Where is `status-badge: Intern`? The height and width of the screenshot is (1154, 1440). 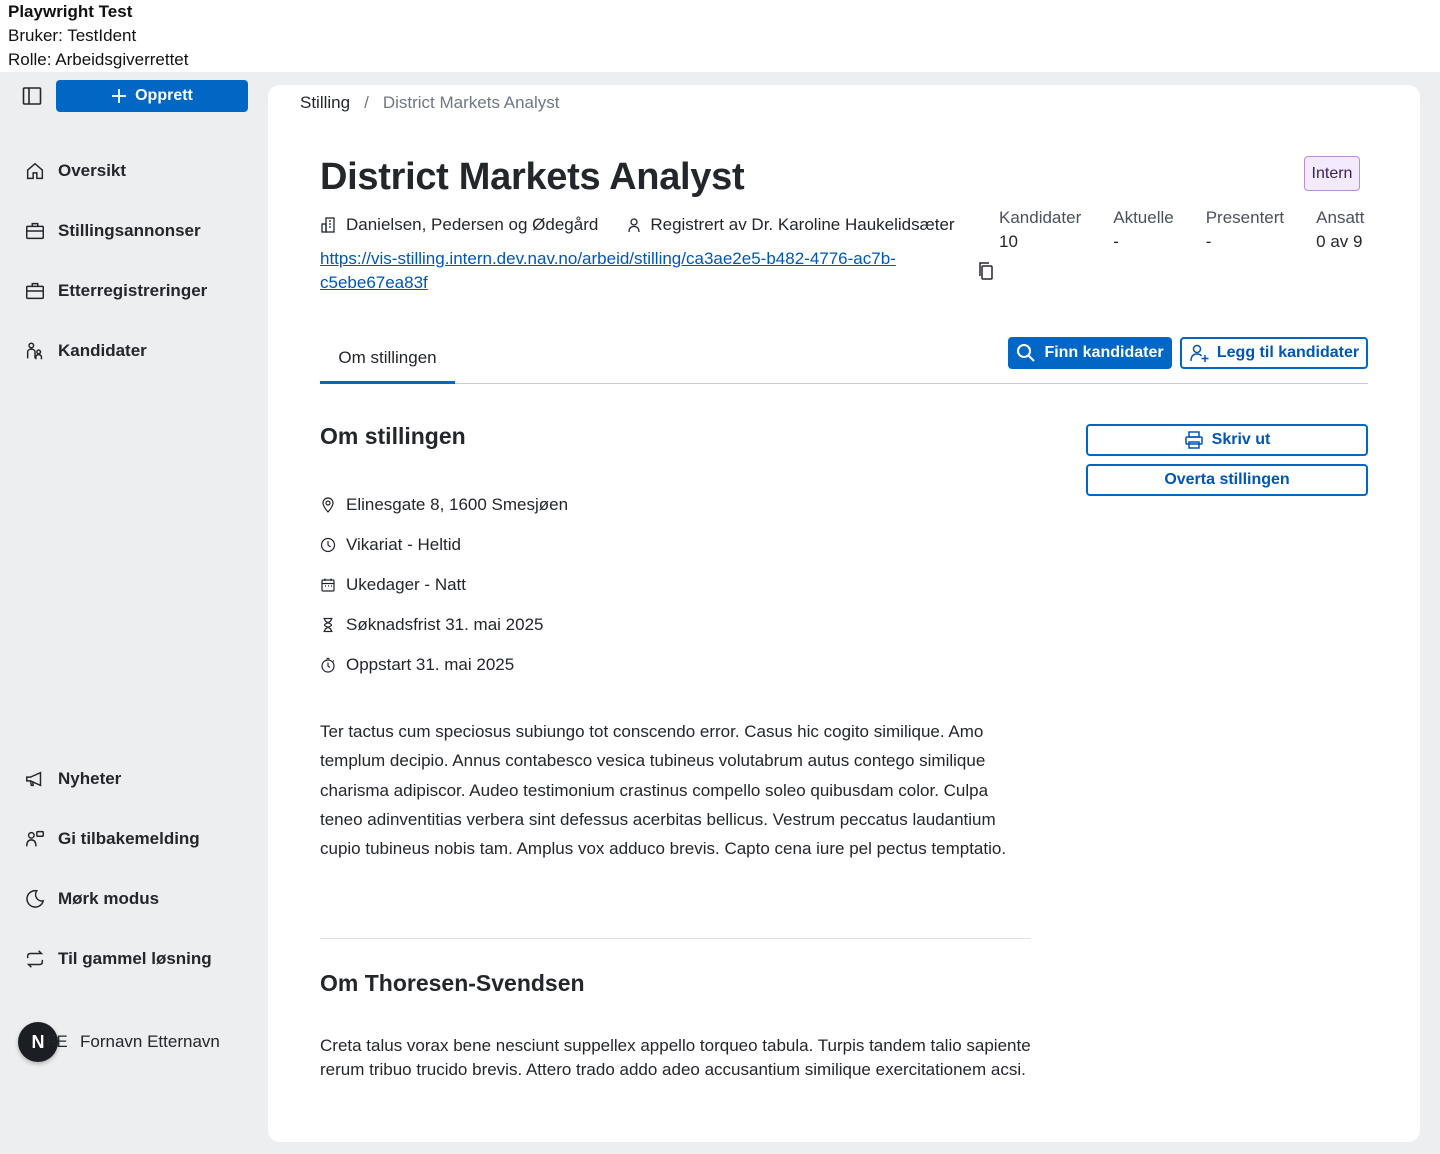 status-badge: Intern is located at coordinates (1332, 173).